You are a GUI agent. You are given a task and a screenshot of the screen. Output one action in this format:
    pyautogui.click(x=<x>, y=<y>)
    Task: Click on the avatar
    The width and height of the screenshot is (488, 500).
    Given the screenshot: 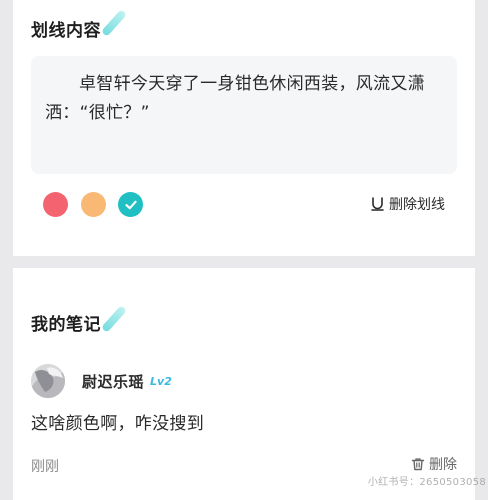 What is the action you would take?
    pyautogui.click(x=48, y=381)
    